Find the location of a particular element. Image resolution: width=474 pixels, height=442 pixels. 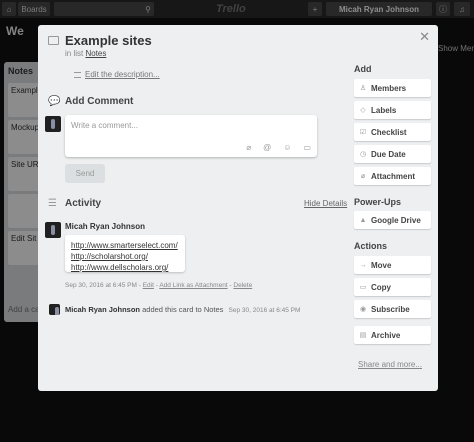

drive-icon: ▲ is located at coordinates (363, 220).